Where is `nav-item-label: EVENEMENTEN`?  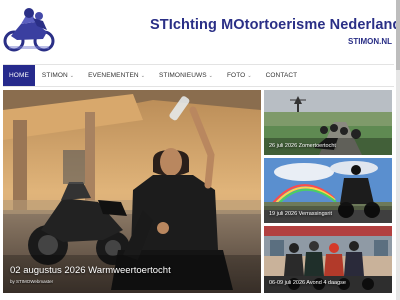
nav-item-label: EVENEMENTEN is located at coordinates (113, 75).